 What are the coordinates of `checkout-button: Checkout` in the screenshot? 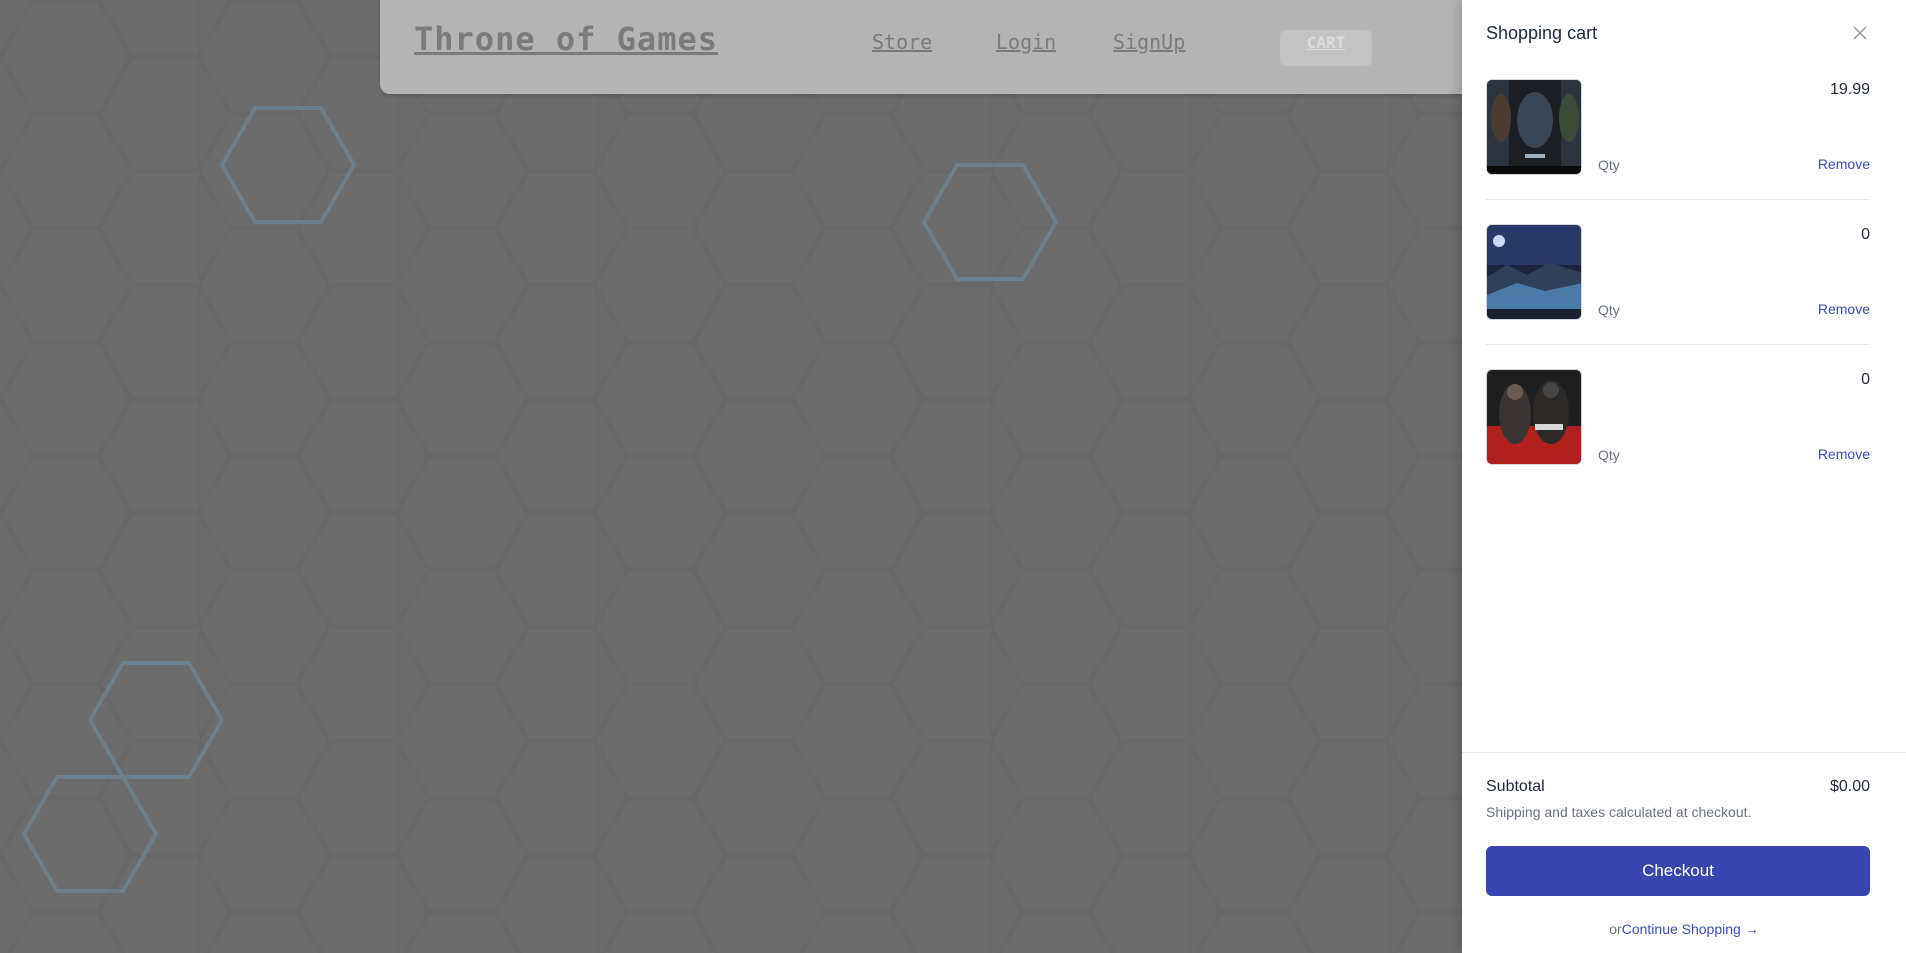 It's located at (1678, 871).